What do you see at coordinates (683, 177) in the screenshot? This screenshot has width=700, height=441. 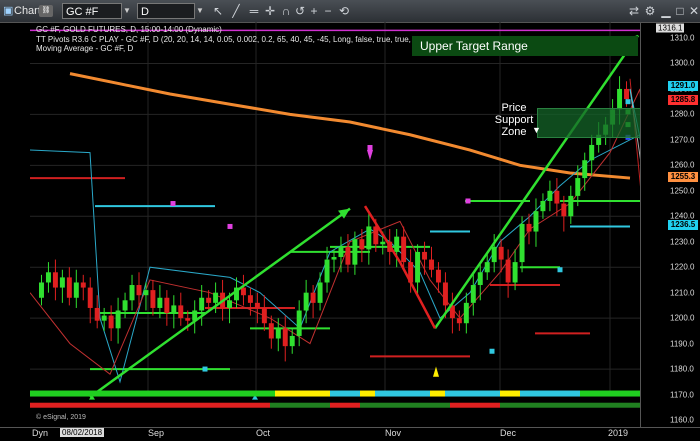 I see `price-tag: 1255.3` at bounding box center [683, 177].